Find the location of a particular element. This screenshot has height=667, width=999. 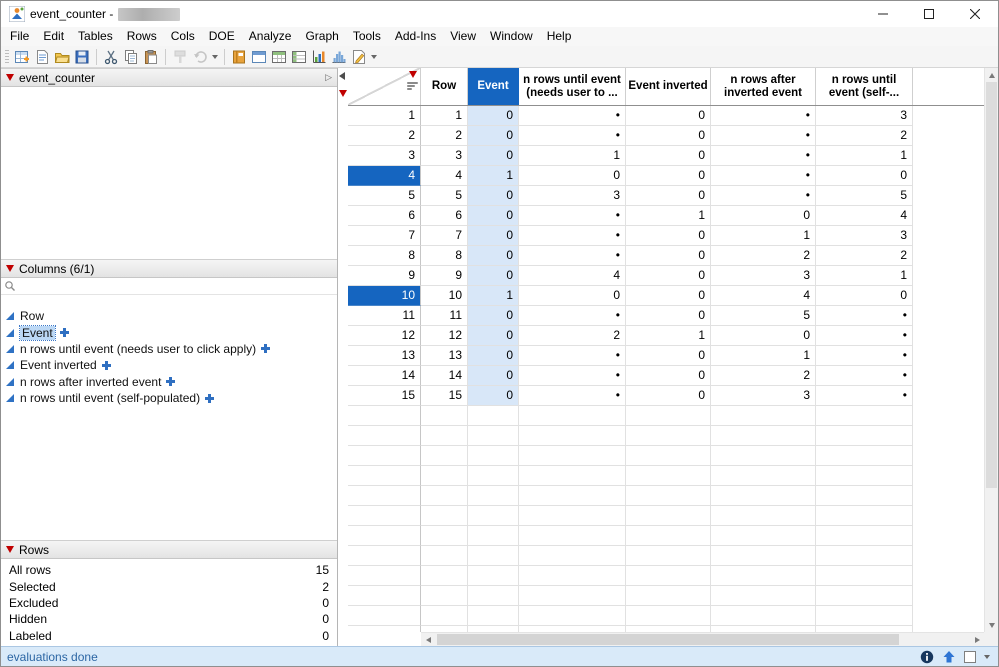

row-header: 2 is located at coordinates (384, 136).